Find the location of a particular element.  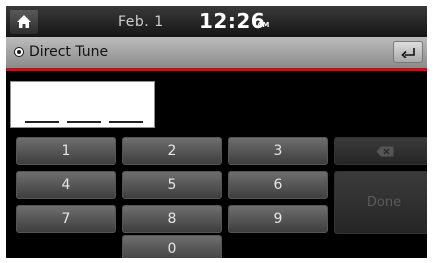

clock-time: 12:26 is located at coordinates (232, 21).